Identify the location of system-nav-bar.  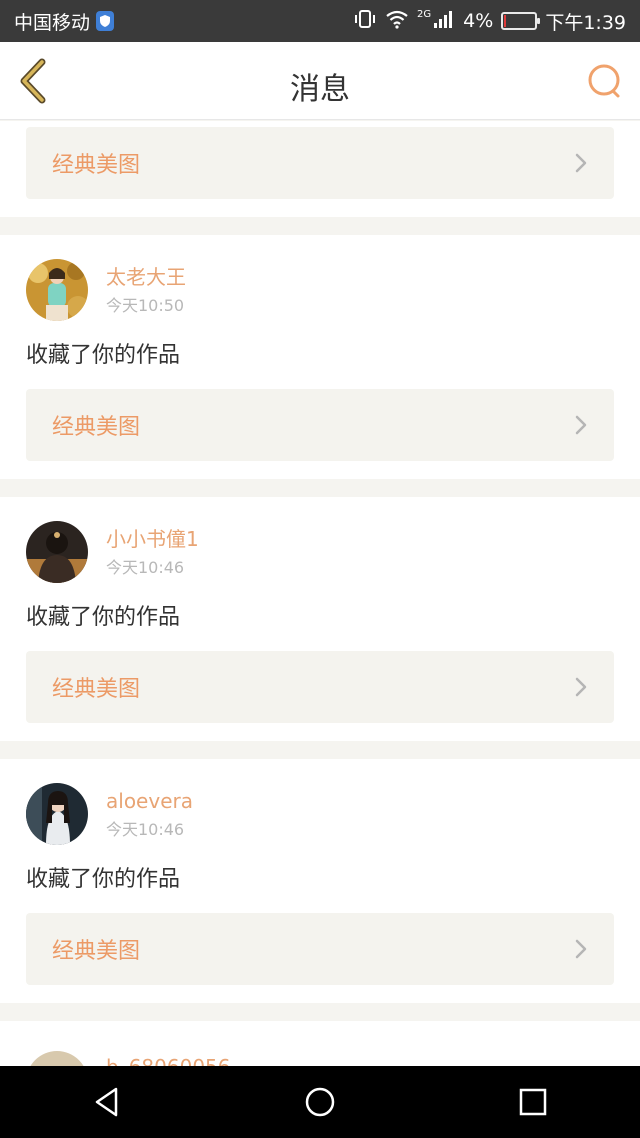
(320, 1102).